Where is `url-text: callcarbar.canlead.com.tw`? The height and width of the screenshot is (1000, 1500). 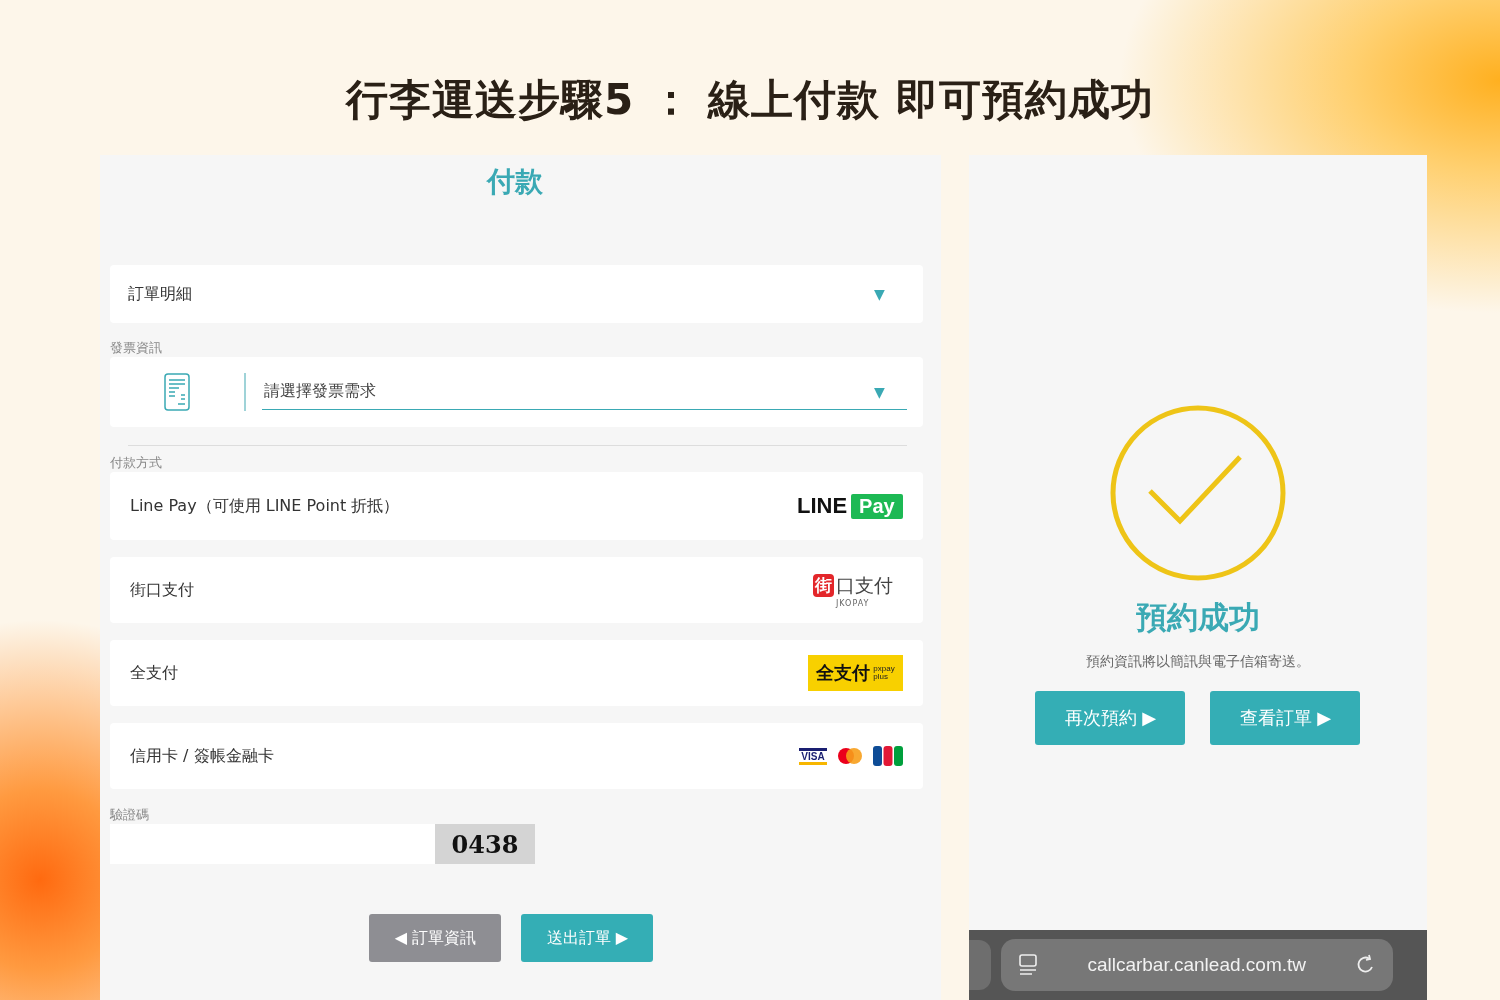
url-text: callcarbar.canlead.com.tw is located at coordinates (1196, 965).